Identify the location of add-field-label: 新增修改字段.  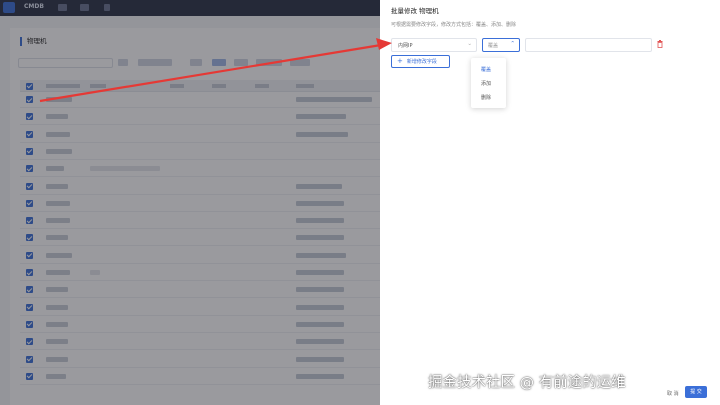
(421, 62).